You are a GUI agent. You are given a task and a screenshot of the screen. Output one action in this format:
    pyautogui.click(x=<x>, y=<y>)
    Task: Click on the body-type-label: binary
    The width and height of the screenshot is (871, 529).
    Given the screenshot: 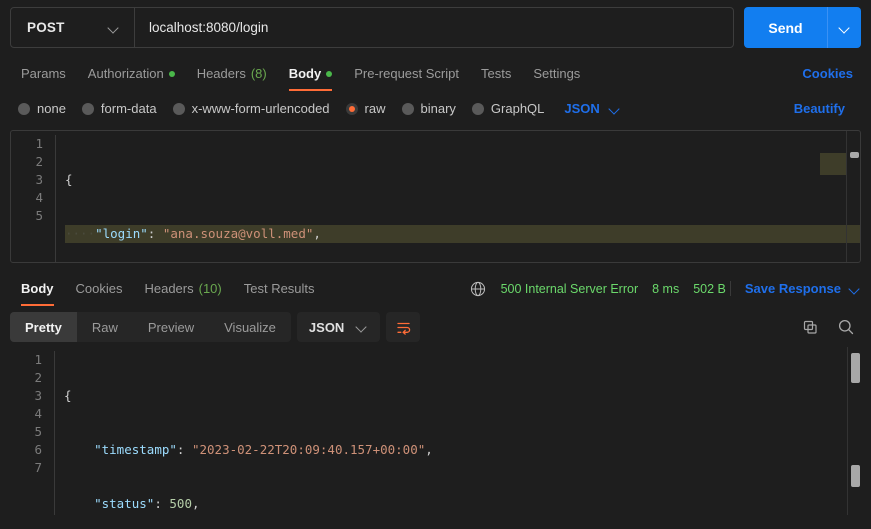 What is the action you would take?
    pyautogui.click(x=438, y=108)
    